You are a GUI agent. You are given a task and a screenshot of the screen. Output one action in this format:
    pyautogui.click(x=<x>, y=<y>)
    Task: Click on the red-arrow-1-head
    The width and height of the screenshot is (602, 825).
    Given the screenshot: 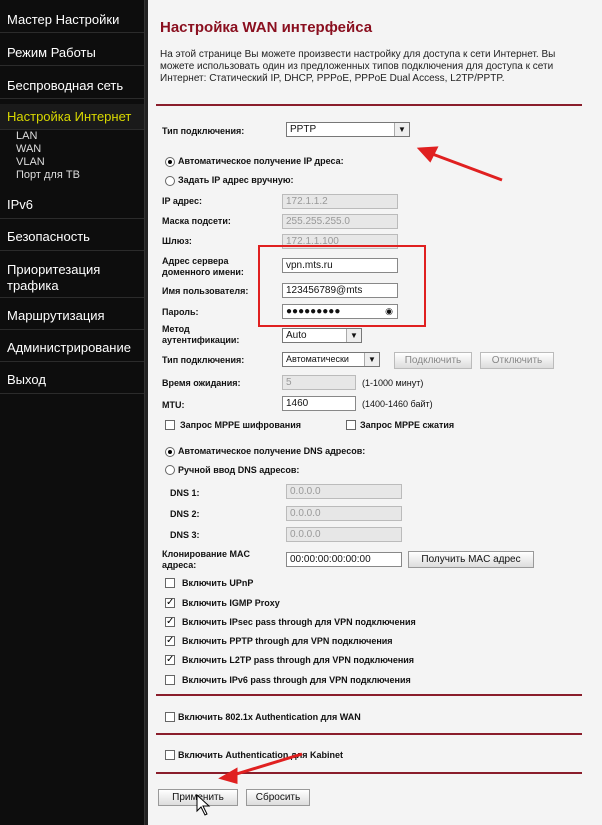 What is the action you would take?
    pyautogui.click(x=427, y=154)
    